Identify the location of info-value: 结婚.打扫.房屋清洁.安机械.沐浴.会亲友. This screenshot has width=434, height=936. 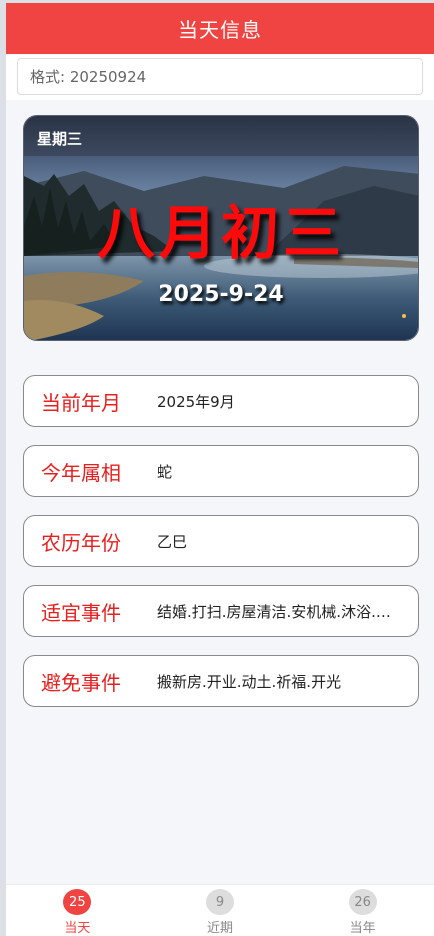
(287, 611).